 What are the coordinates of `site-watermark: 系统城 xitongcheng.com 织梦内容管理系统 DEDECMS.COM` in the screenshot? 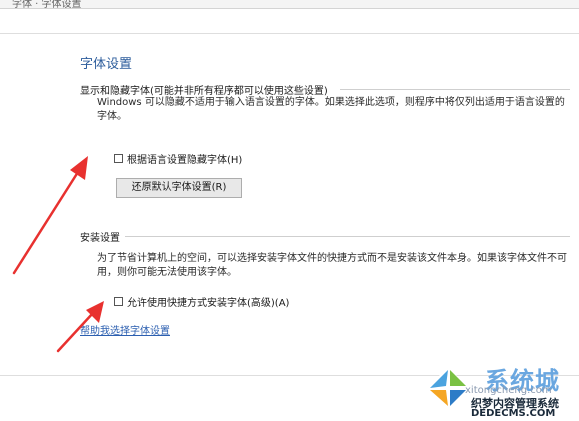 It's located at (502, 393).